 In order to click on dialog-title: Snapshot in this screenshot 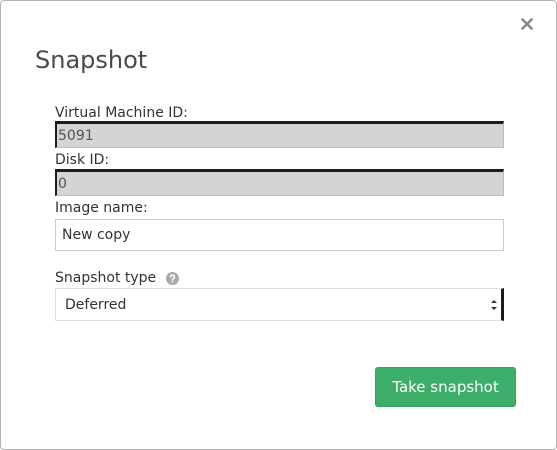, I will do `click(91, 60)`.